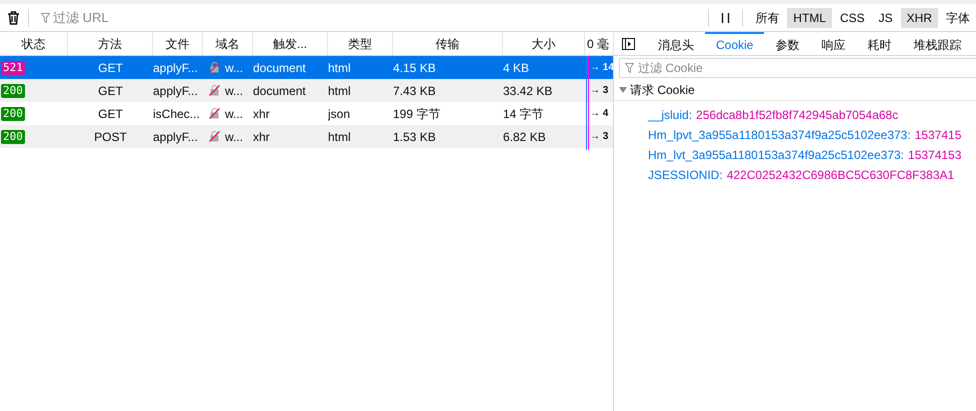 The height and width of the screenshot is (411, 976). What do you see at coordinates (787, 43) in the screenshot?
I see `detail-tab: 参数` at bounding box center [787, 43].